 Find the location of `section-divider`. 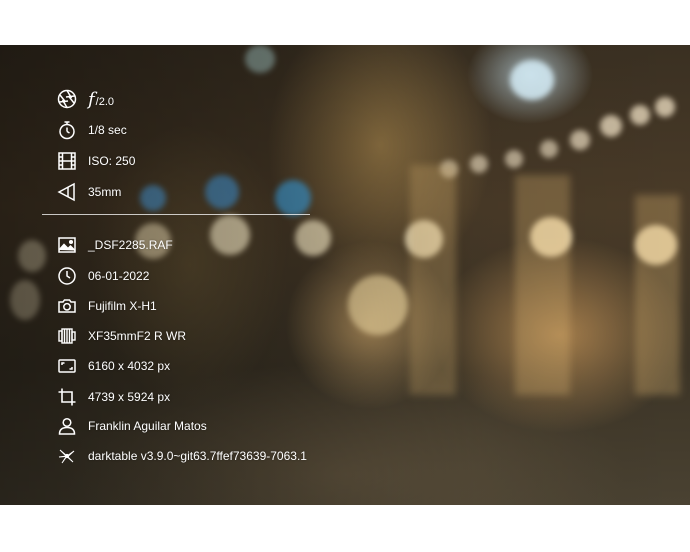

section-divider is located at coordinates (176, 214).